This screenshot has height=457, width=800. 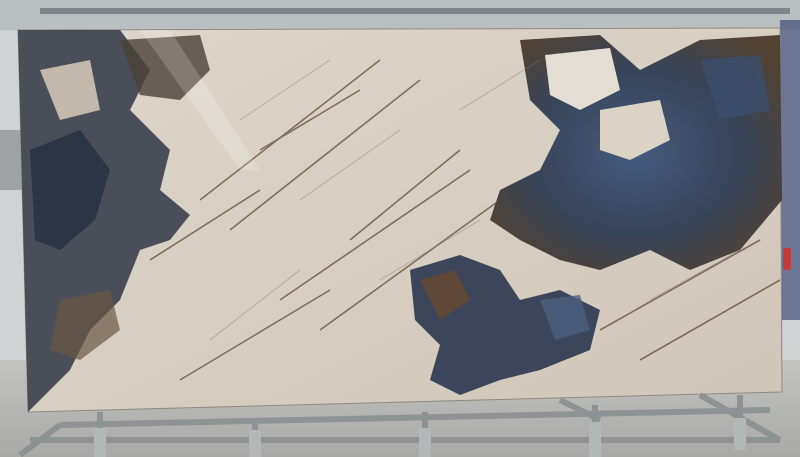 What do you see at coordinates (400, 15) in the screenshot?
I see `ceiling-beam` at bounding box center [400, 15].